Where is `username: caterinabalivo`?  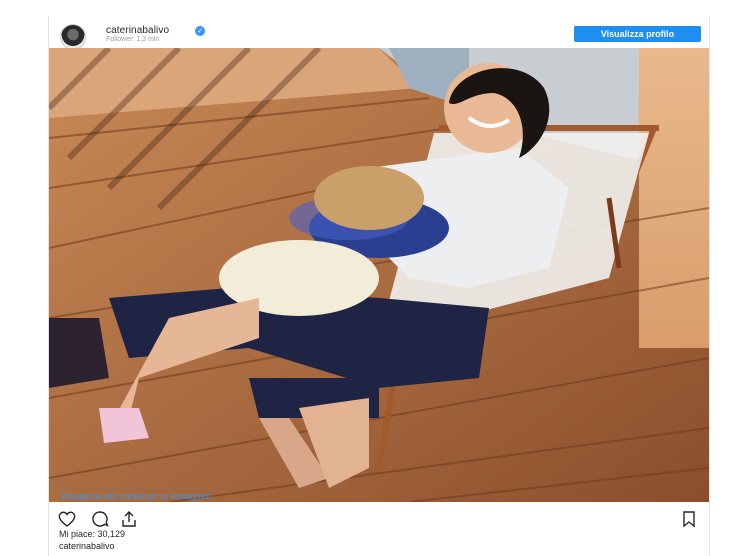 username: caterinabalivo is located at coordinates (137, 30).